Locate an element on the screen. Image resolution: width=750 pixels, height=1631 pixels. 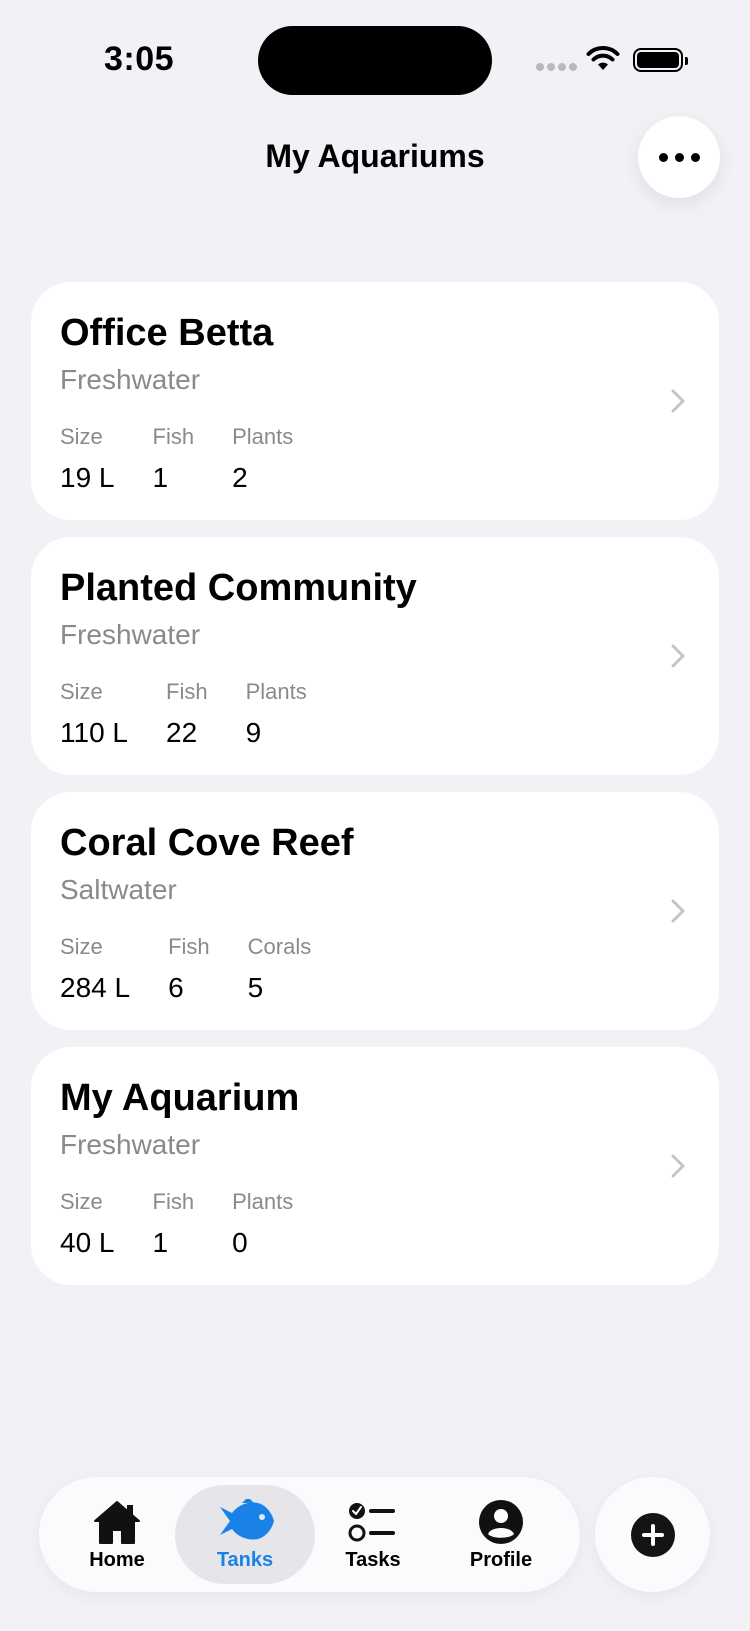
tank-stats: Size 284 L Fish 6 Corals 5 is located at coordinates (204, 969).